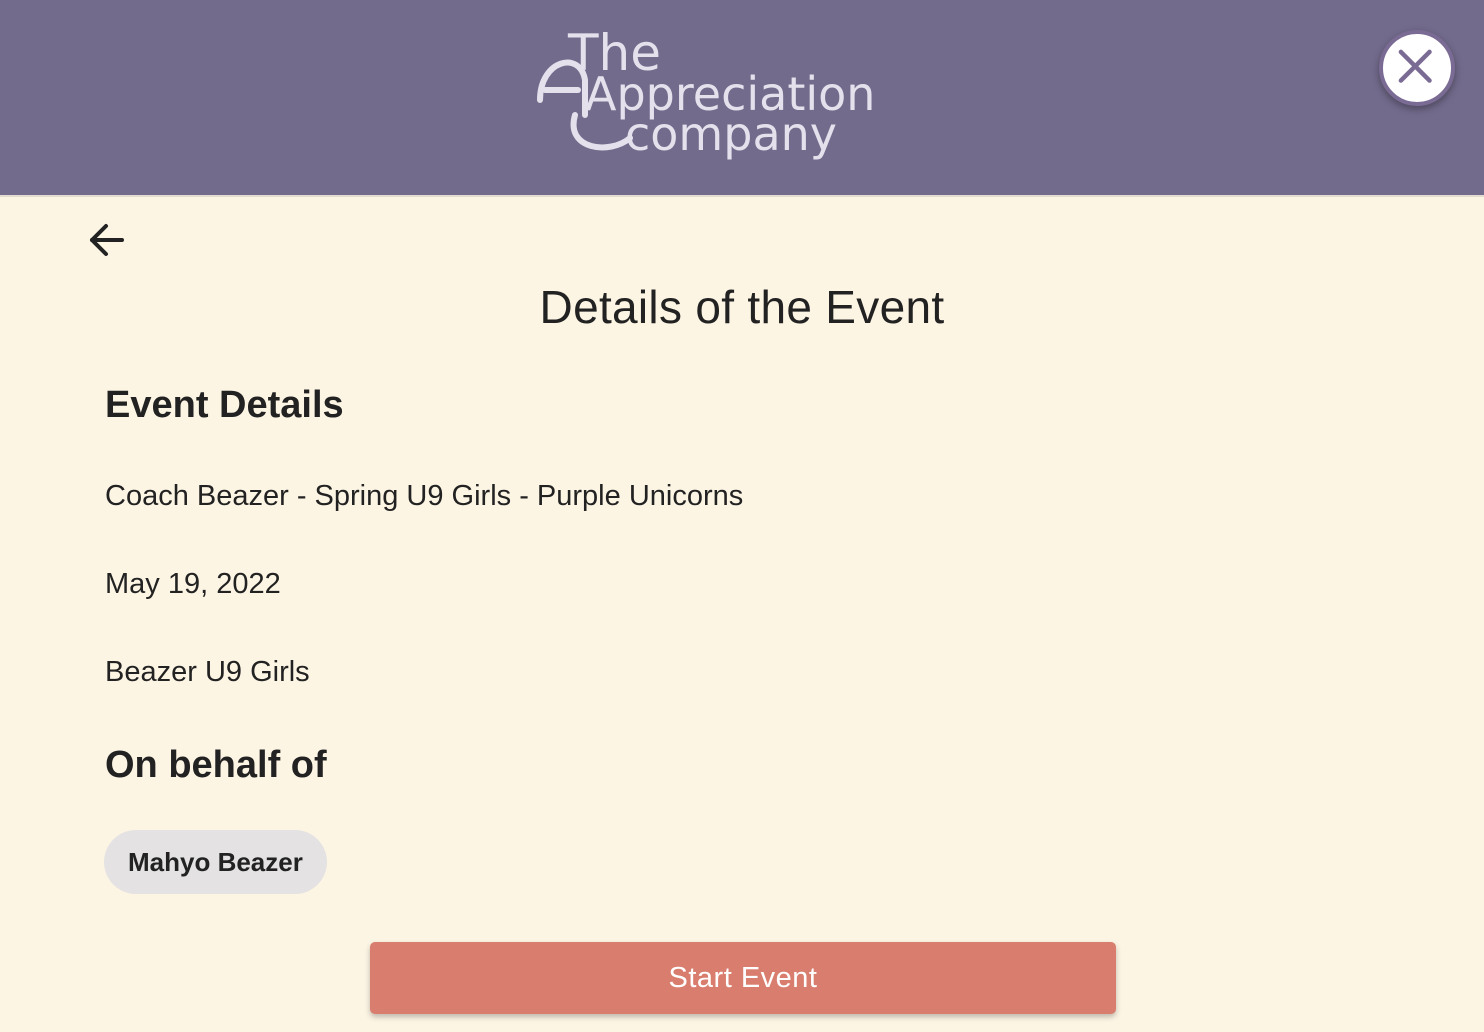 Image resolution: width=1484 pixels, height=1032 pixels. I want to click on event-date: May 19, 2022, so click(193, 584).